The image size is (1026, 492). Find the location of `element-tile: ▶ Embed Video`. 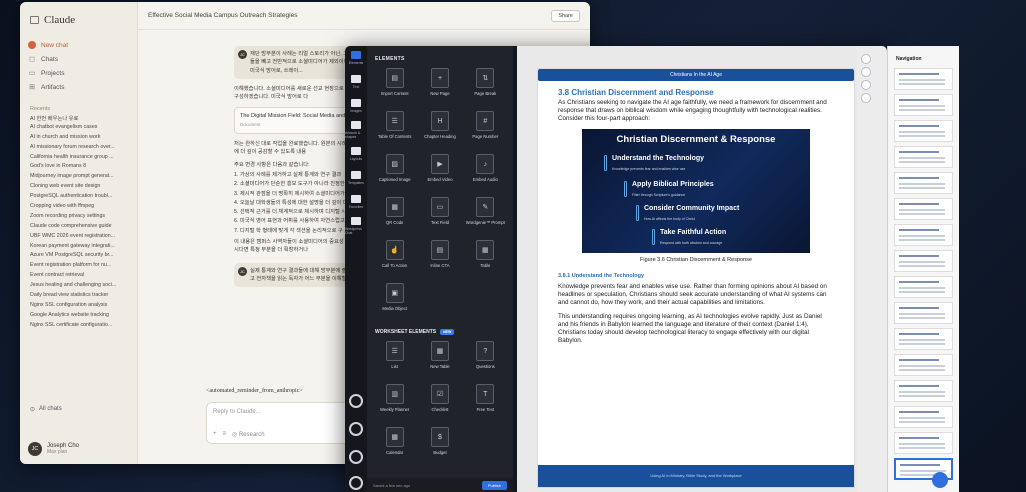

element-tile: ▶ Embed Video is located at coordinates (439, 173).